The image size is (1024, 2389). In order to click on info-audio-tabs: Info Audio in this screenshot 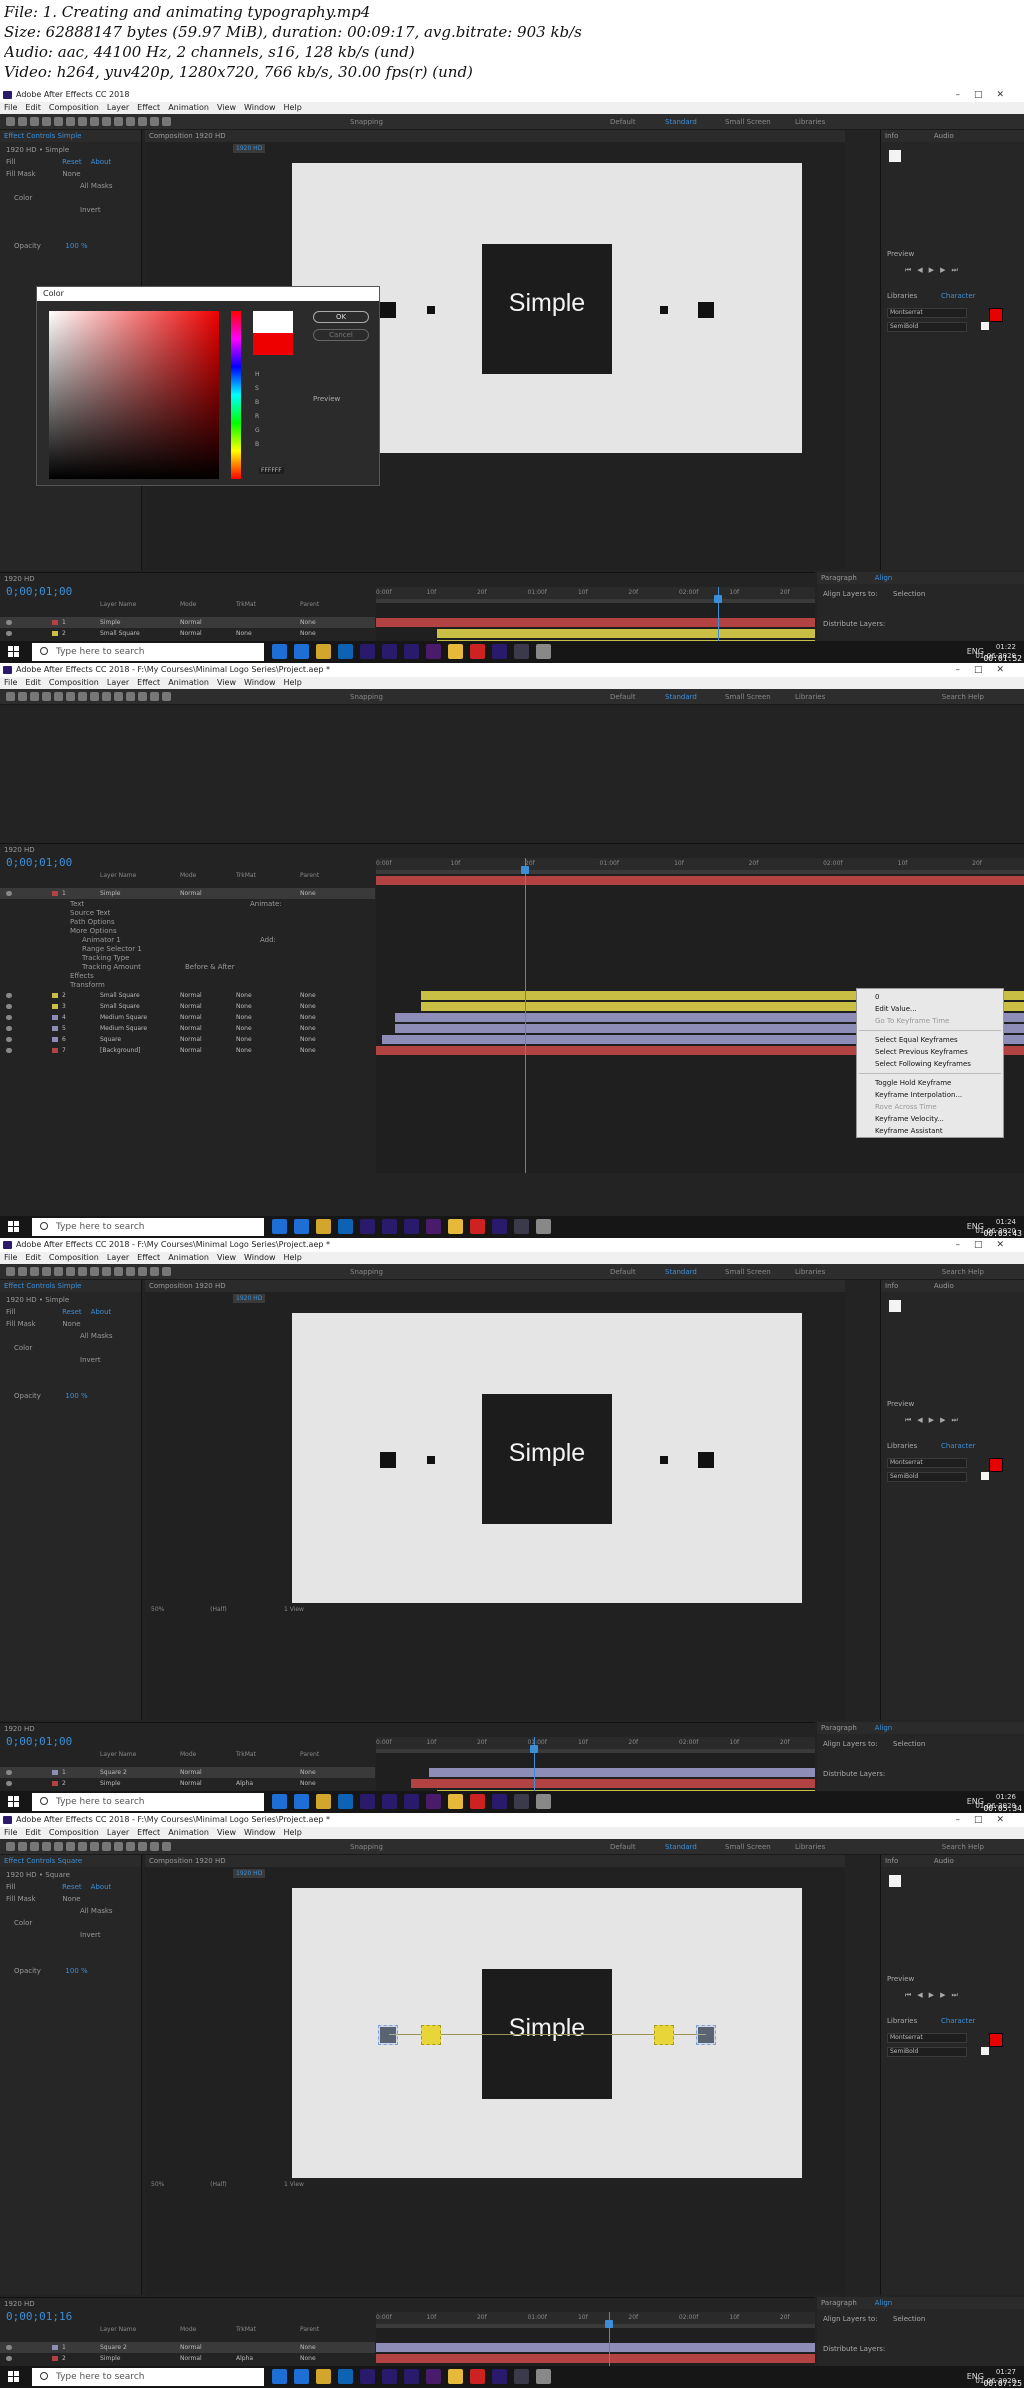, I will do `click(952, 136)`.